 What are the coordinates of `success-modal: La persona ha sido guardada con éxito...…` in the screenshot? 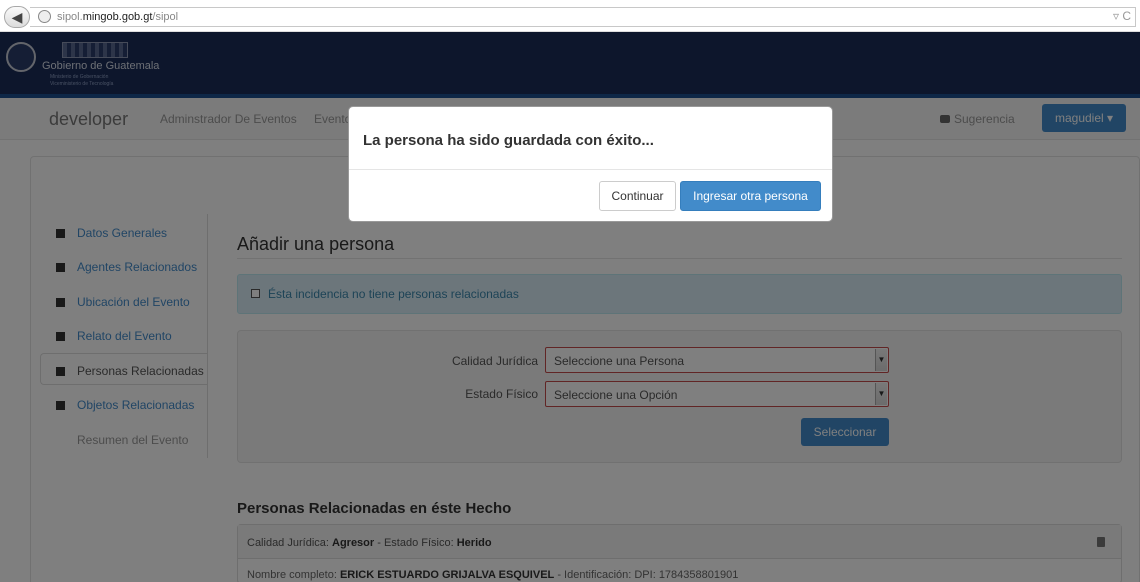 It's located at (590, 164).